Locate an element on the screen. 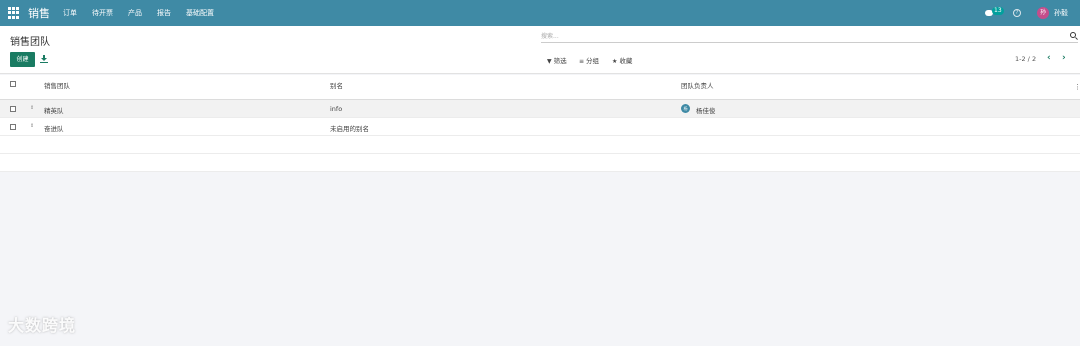 This screenshot has width=1080, height=346. group-by-label: 分组 is located at coordinates (593, 61).